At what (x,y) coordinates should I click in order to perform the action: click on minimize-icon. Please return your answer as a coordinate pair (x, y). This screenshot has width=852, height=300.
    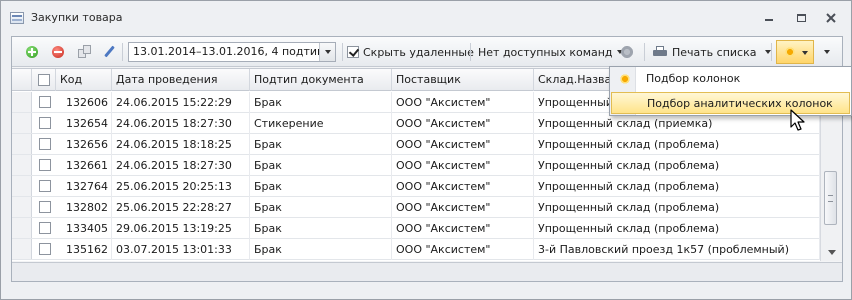
    Looking at the image, I should click on (769, 20).